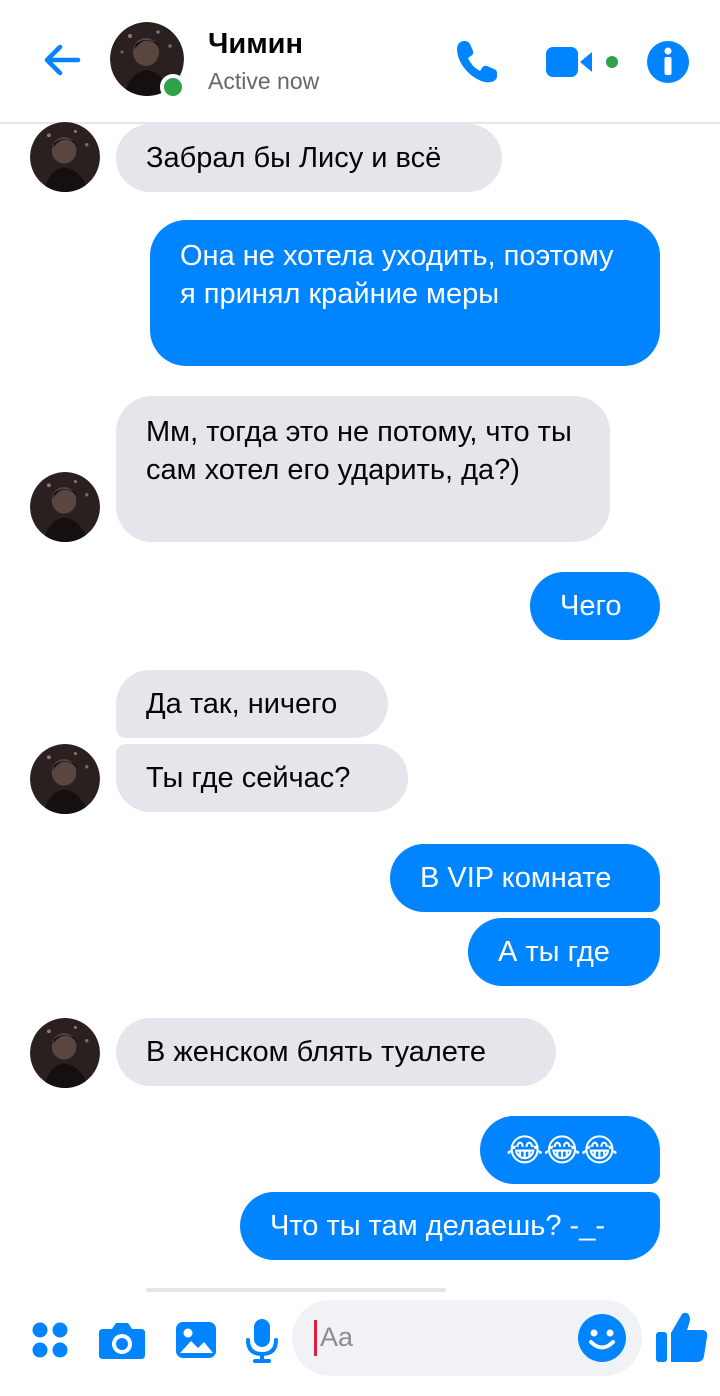  I want to click on message-input-placeholder: Aa, so click(337, 1337).